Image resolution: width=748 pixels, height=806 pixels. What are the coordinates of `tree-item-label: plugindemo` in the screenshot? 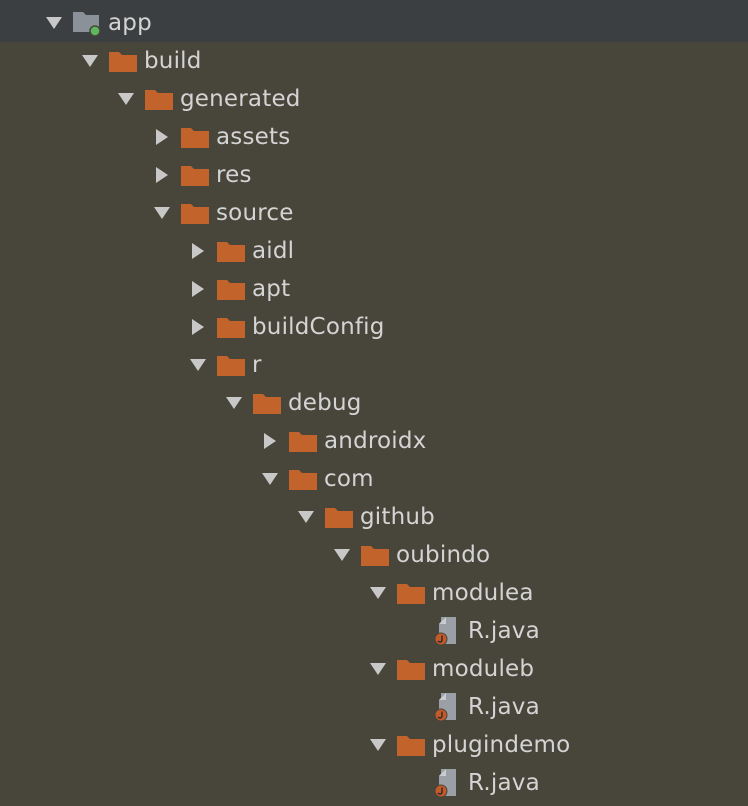 It's located at (501, 745).